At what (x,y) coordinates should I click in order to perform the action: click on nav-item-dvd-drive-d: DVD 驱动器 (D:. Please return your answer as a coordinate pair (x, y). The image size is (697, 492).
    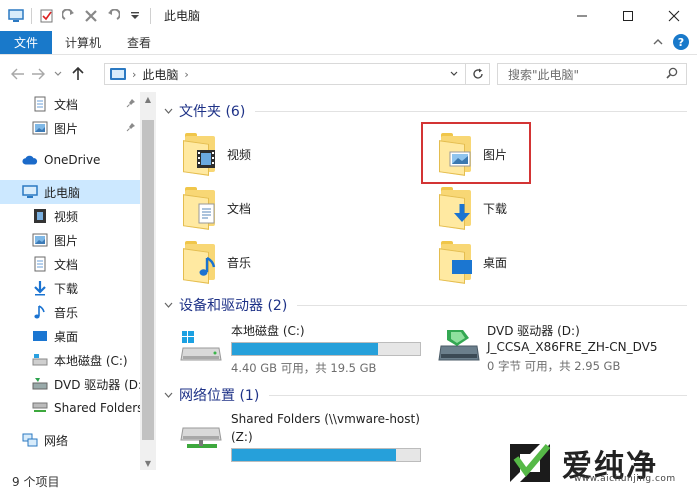
    Looking at the image, I should click on (70, 384).